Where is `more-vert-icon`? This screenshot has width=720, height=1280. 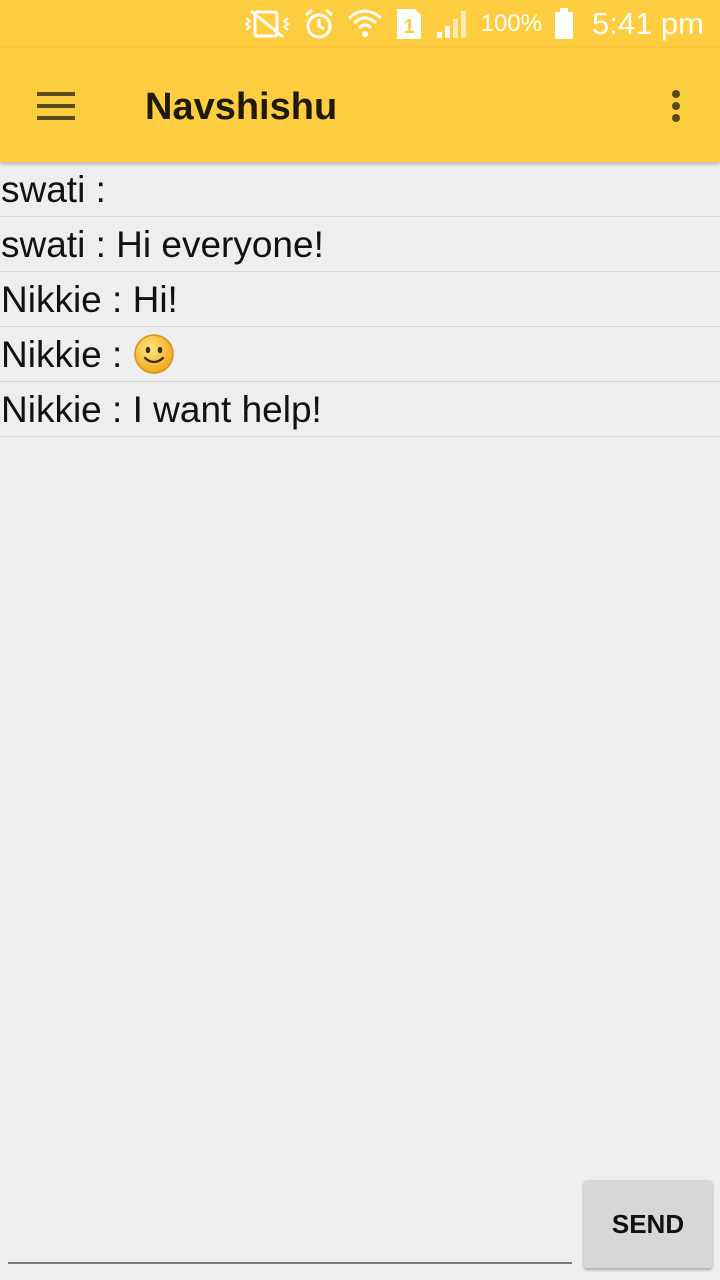 more-vert-icon is located at coordinates (676, 106).